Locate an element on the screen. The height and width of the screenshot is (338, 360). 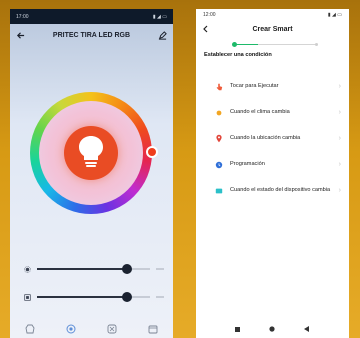
app-bar: Crear Smart is located at coordinates (272, 29).